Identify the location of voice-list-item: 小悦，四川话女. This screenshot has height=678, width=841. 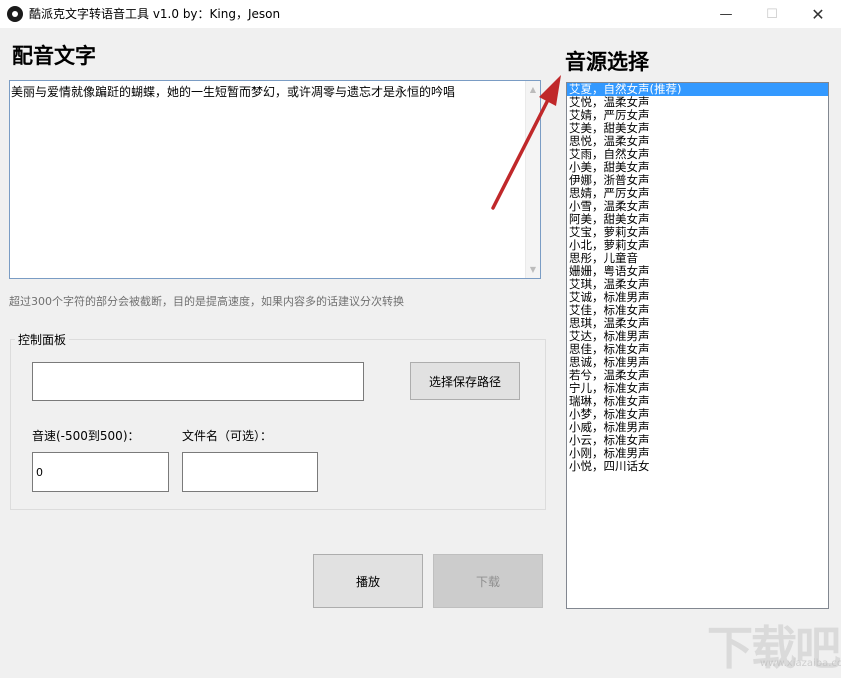
(697, 466).